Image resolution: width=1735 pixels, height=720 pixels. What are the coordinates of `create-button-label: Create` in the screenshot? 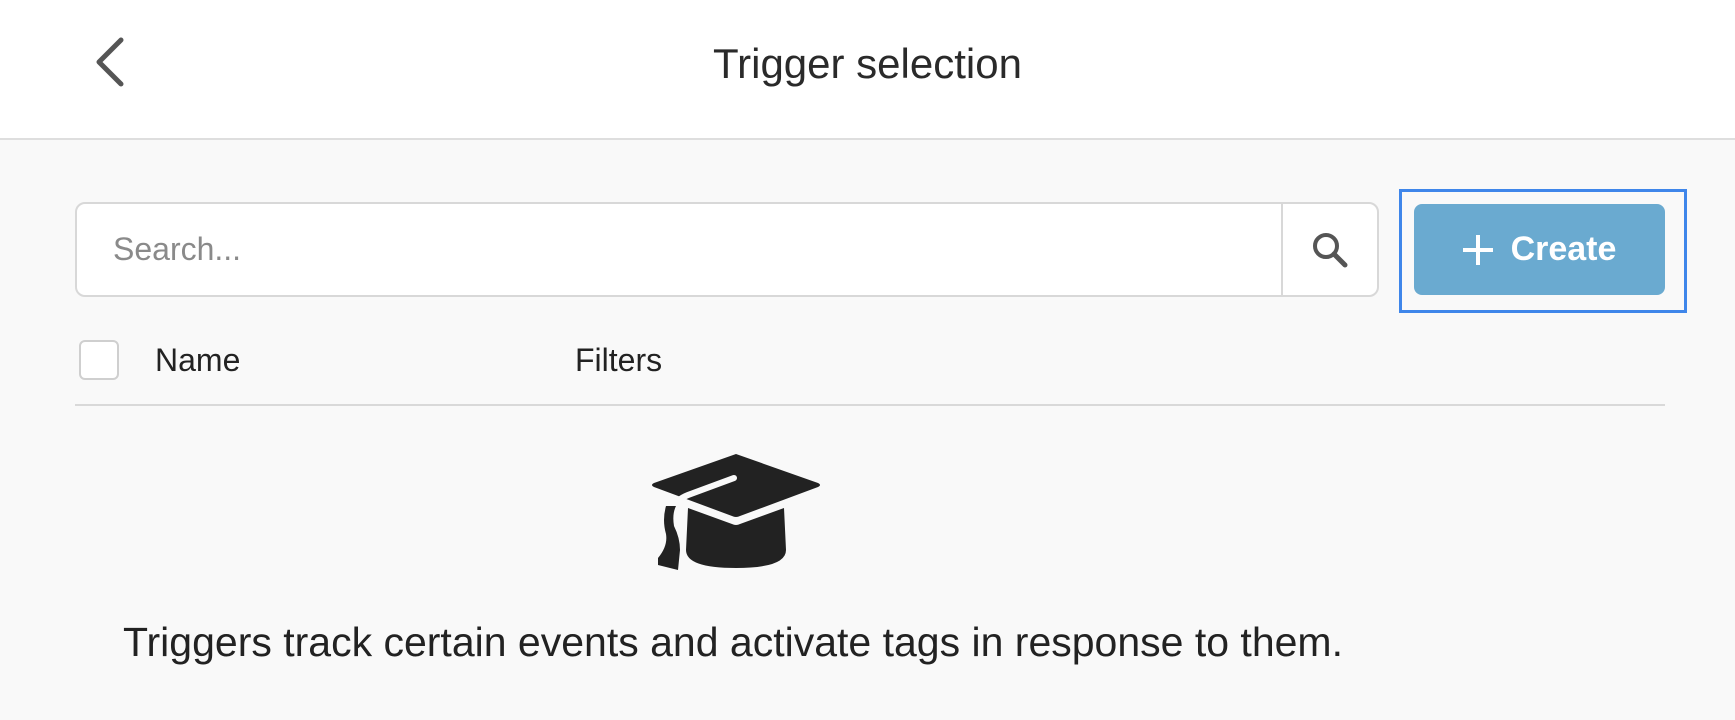 It's located at (1563, 249).